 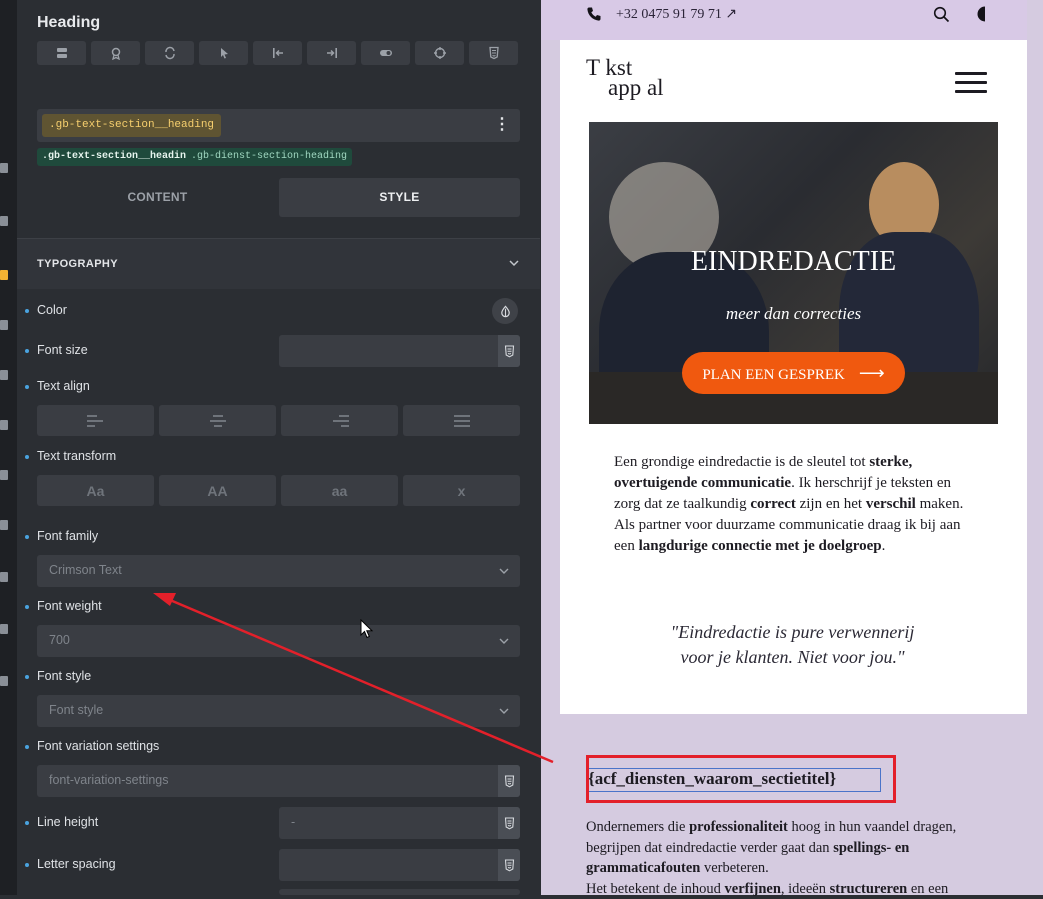 What do you see at coordinates (461, 420) in the screenshot?
I see `align-justify-button` at bounding box center [461, 420].